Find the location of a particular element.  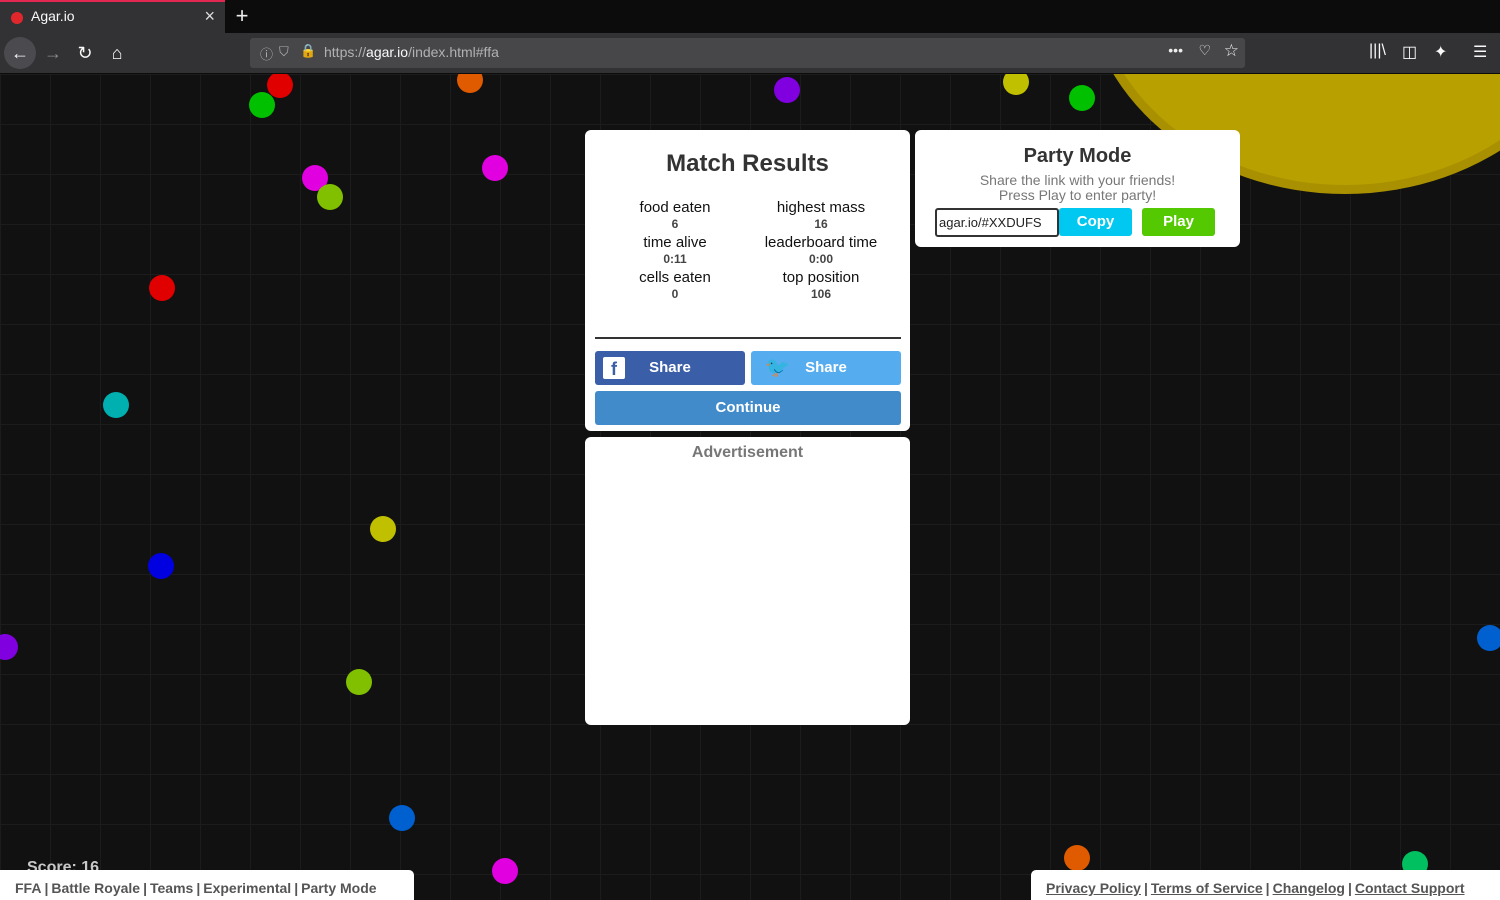

stat-food-eaten: food eaten 6 is located at coordinates (675, 215).